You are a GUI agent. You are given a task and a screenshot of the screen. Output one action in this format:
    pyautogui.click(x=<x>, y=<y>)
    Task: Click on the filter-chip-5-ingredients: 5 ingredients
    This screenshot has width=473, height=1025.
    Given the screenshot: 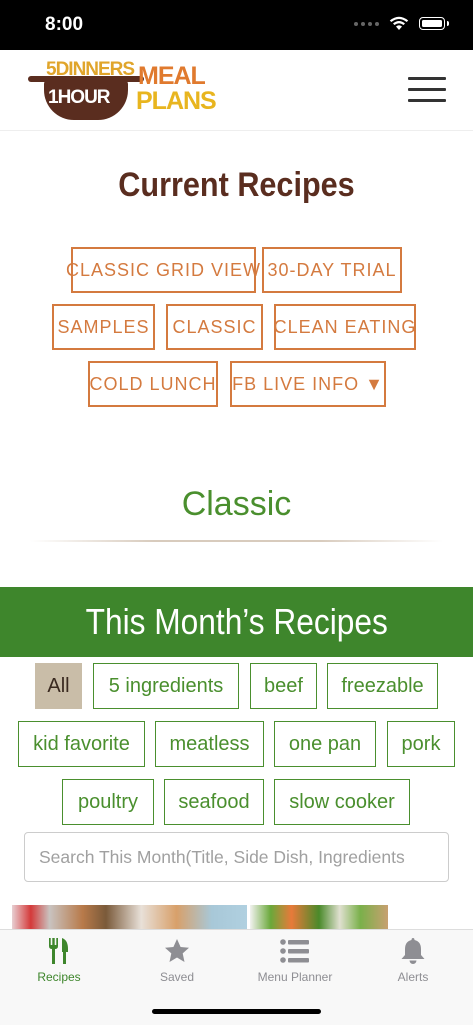 What is the action you would take?
    pyautogui.click(x=166, y=686)
    